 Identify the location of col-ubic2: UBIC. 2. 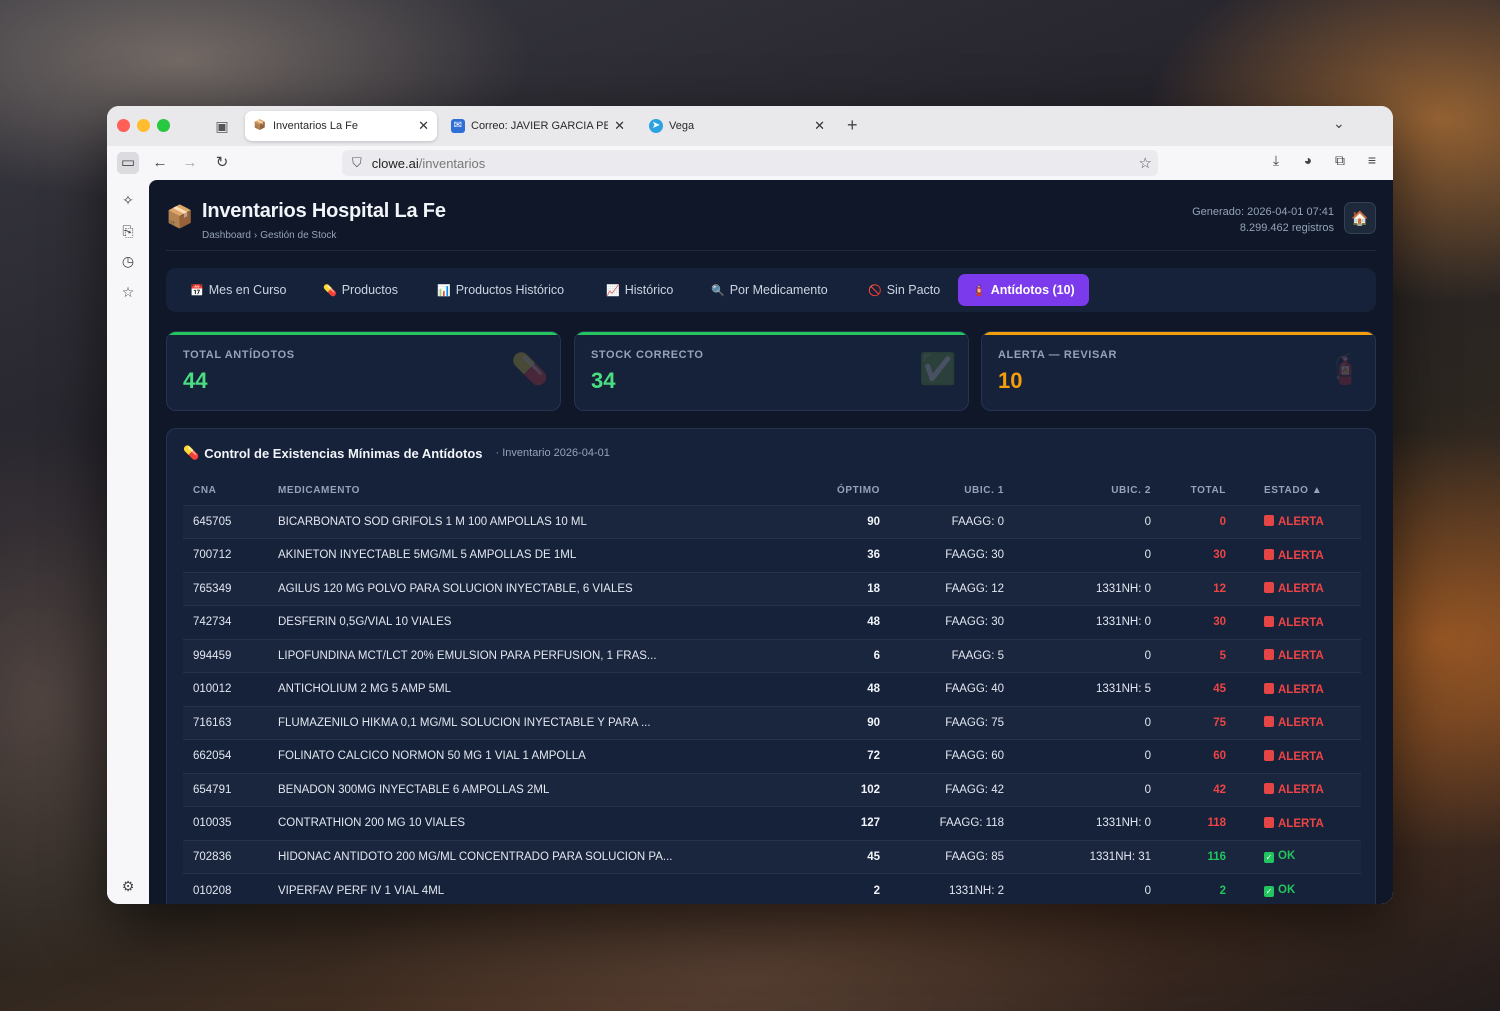
(1087, 491).